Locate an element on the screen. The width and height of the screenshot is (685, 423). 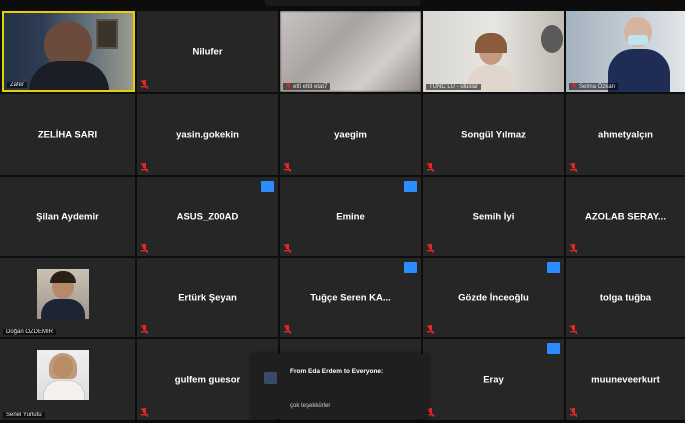
participant-name: Nilufer is located at coordinates (207, 51).